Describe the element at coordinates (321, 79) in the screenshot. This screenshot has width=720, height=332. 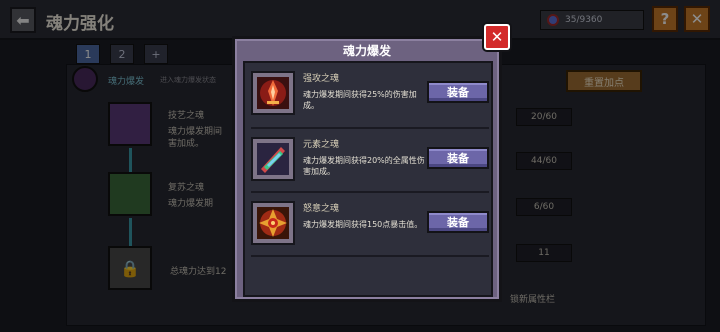
I see `soul-name: 强攻之魂` at that location.